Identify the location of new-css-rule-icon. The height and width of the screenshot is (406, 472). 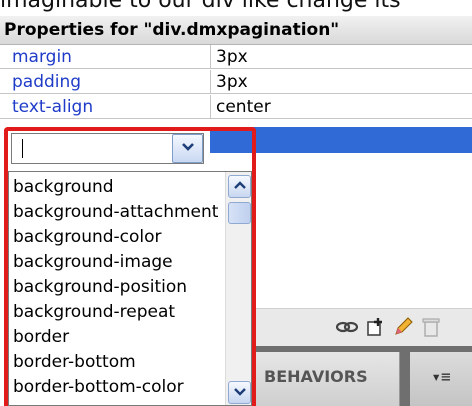
(375, 327).